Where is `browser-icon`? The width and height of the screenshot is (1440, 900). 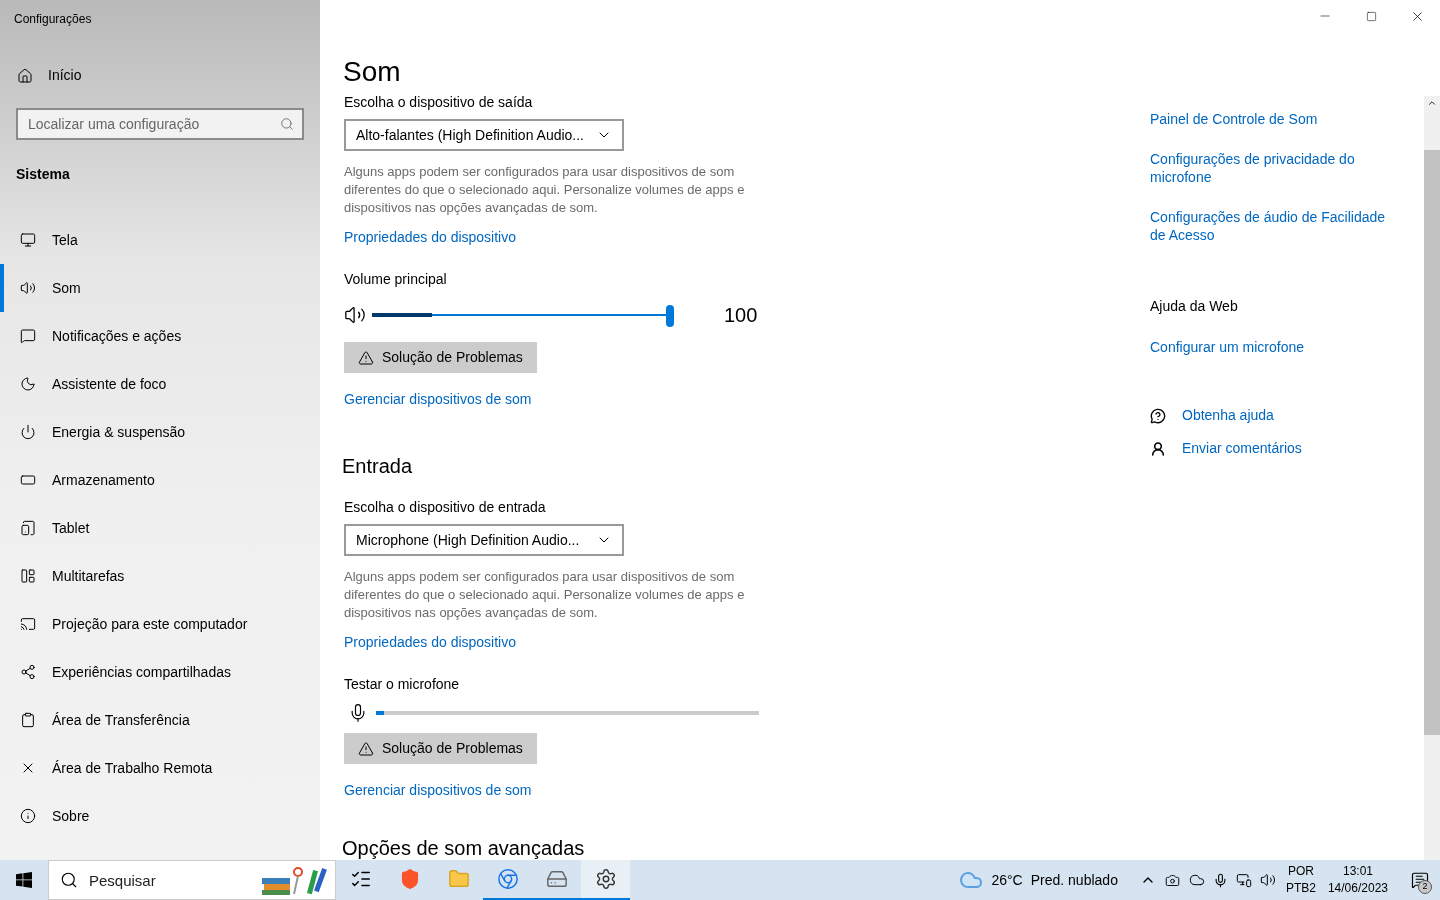 browser-icon is located at coordinates (507, 879).